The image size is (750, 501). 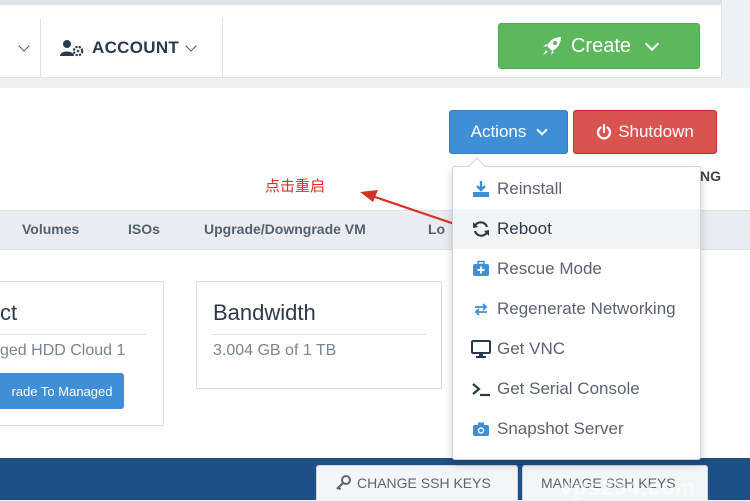 I want to click on camera-icon, so click(x=481, y=429).